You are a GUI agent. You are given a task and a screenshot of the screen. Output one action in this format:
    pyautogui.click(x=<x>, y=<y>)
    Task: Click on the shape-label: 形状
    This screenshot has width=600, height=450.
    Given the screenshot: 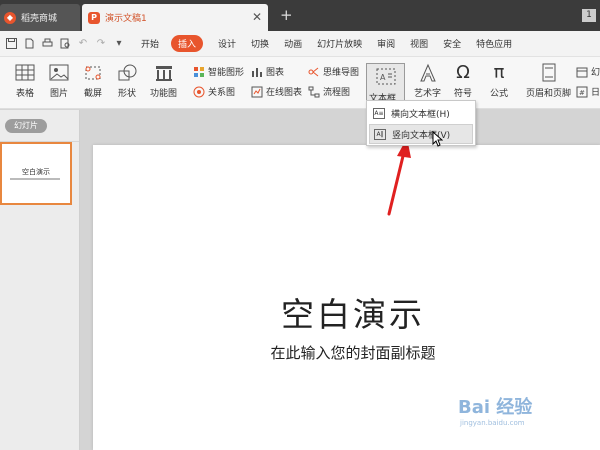 What is the action you would take?
    pyautogui.click(x=126, y=94)
    